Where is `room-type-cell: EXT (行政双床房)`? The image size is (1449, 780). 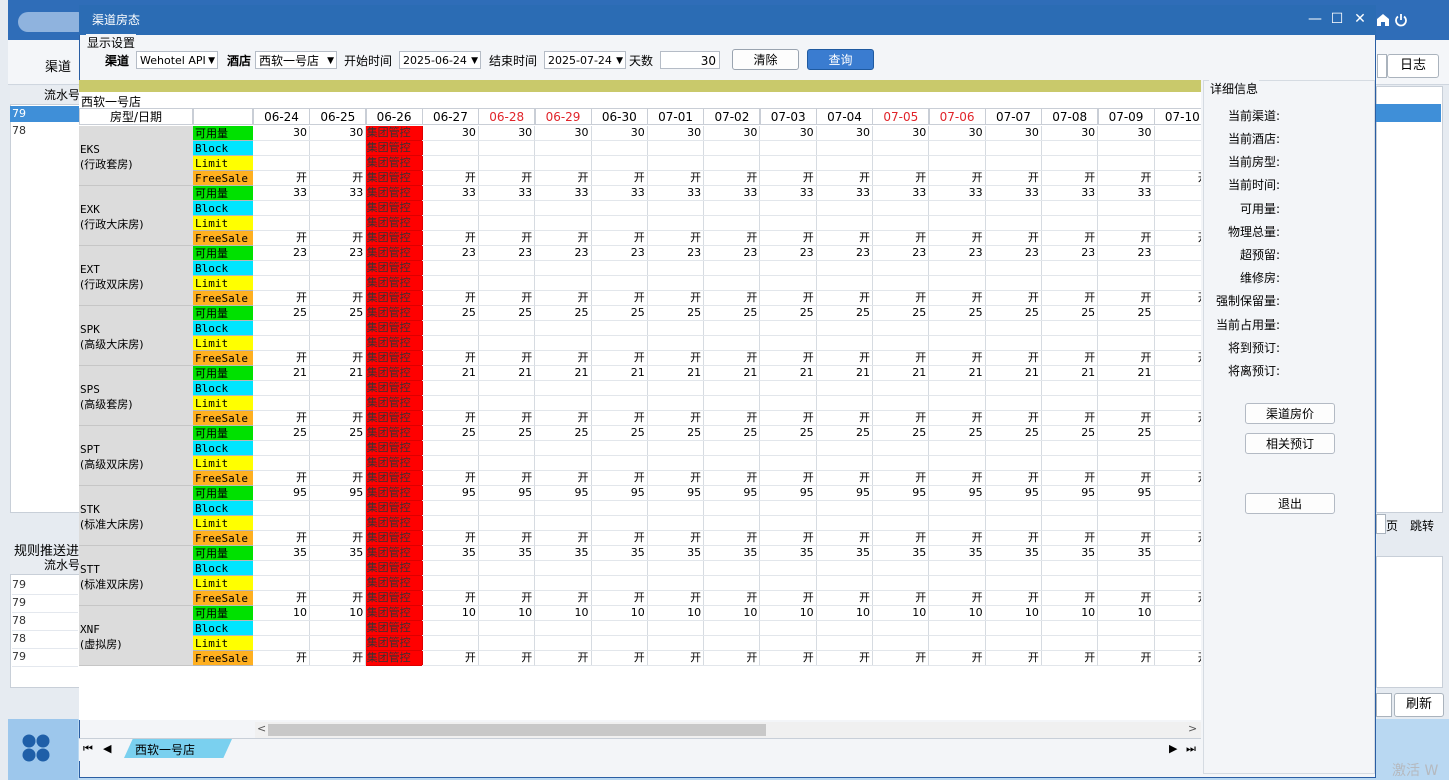
room-type-cell: EXT (行政双床房) is located at coordinates (136, 276).